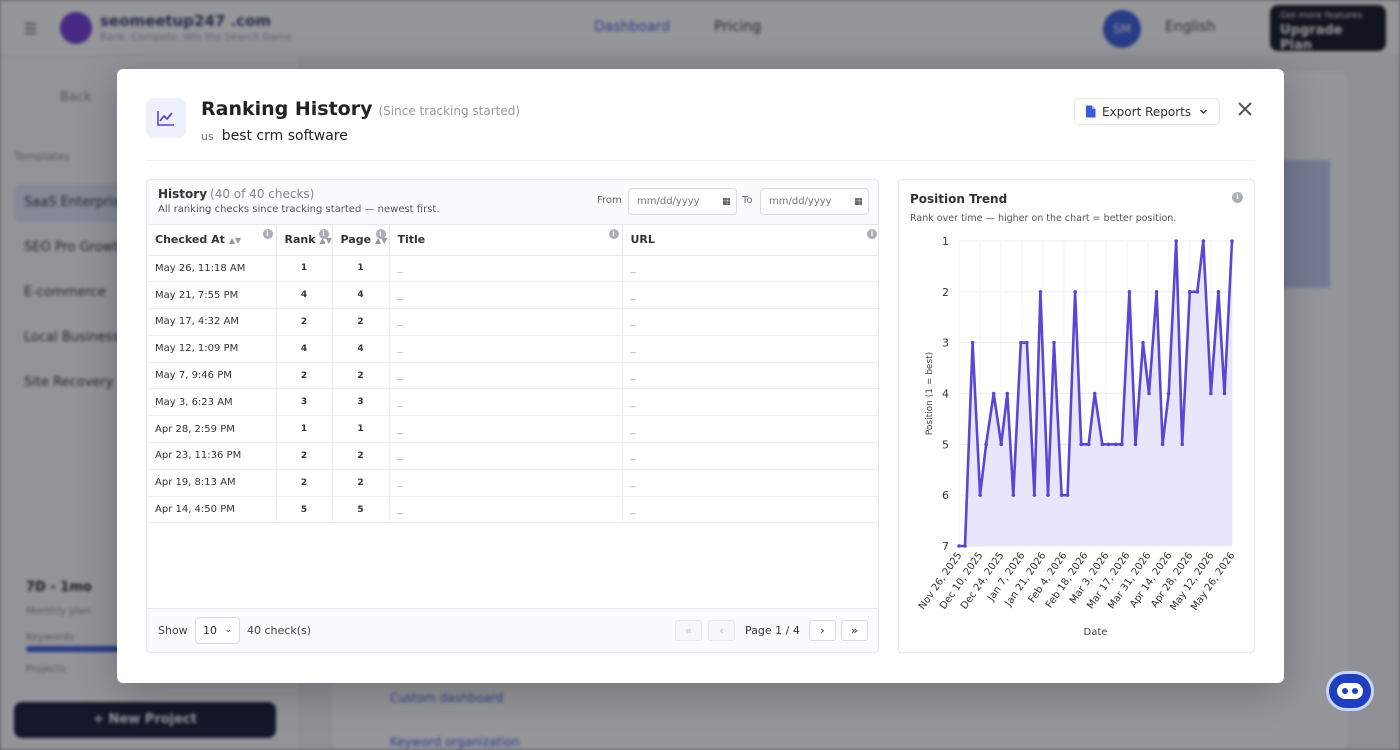 This screenshot has height=750, width=1400. I want to click on to-label: To, so click(747, 200).